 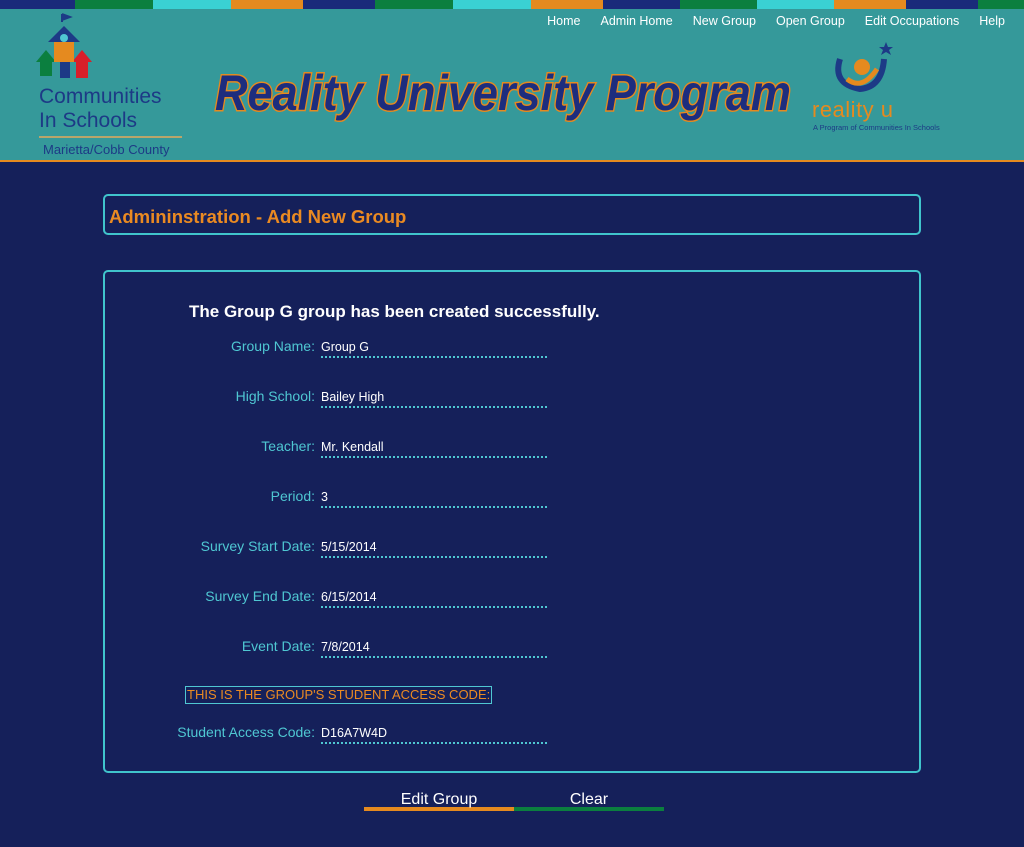 What do you see at coordinates (434, 348) in the screenshot?
I see `group-name-value: Group G` at bounding box center [434, 348].